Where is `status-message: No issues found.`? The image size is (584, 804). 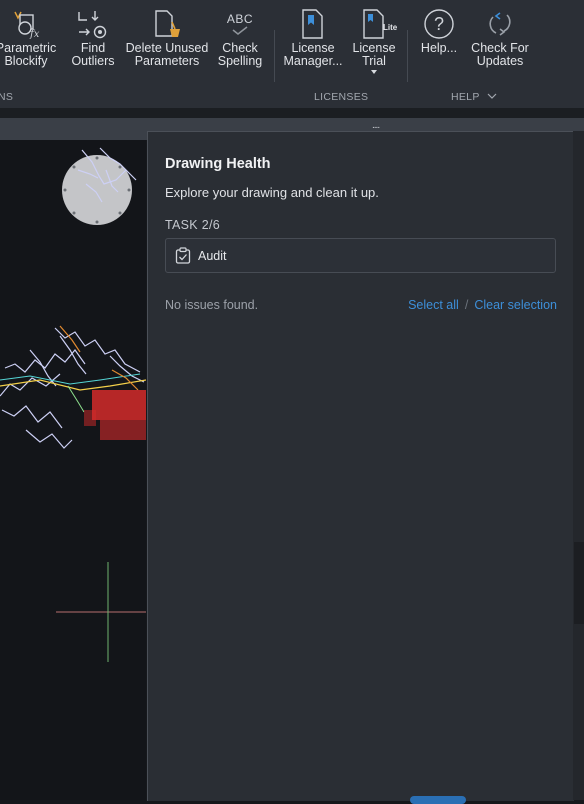 status-message: No issues found. is located at coordinates (212, 305).